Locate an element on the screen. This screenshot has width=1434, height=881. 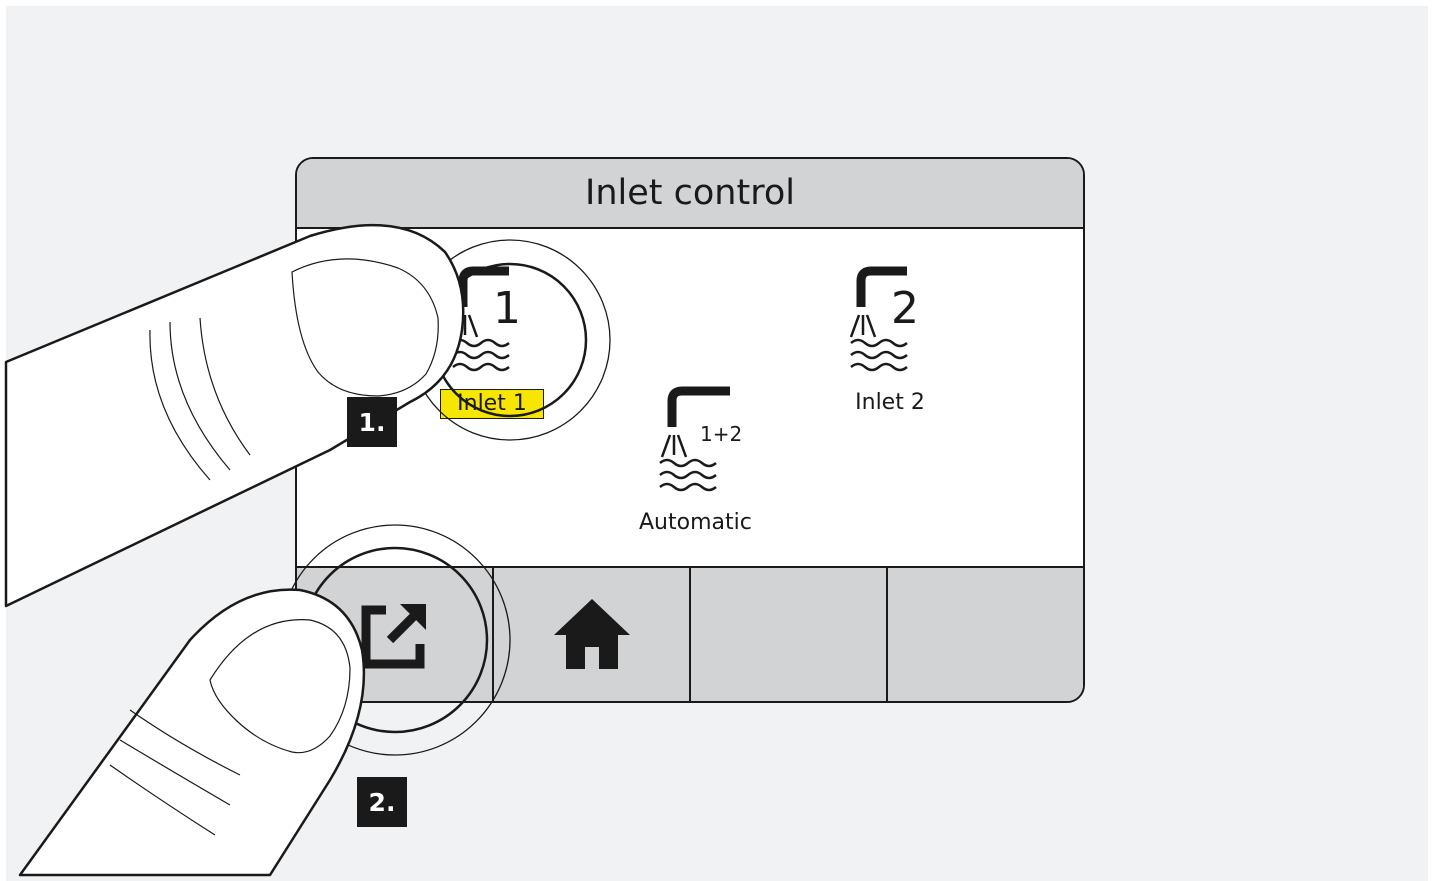
inlet-number: 1 is located at coordinates (507, 308).